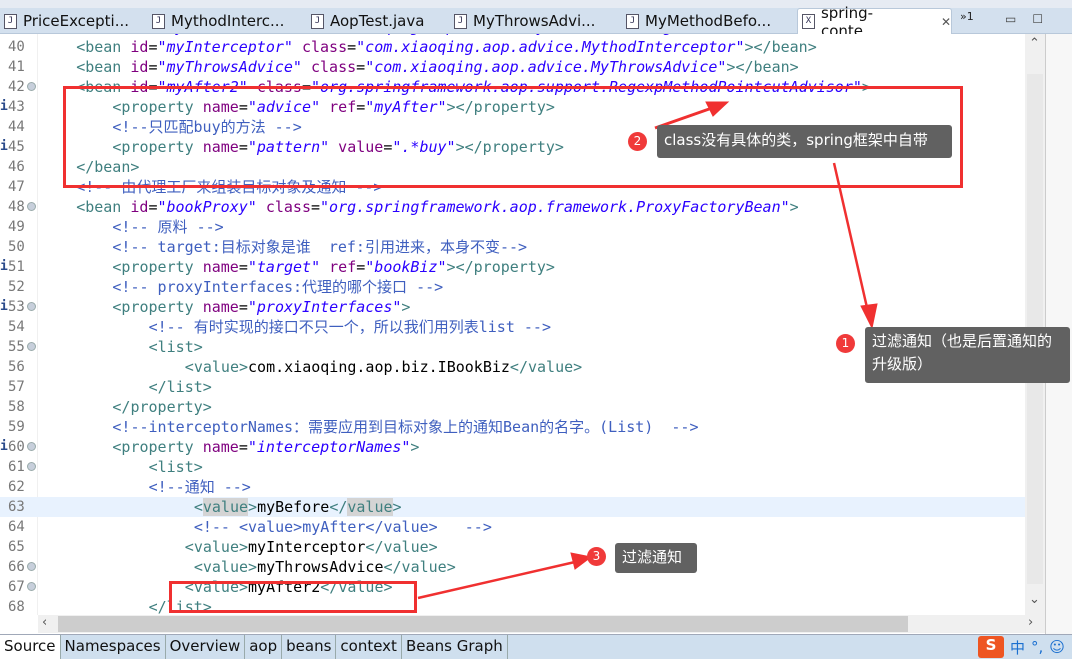 The height and width of the screenshot is (659, 1072). Describe the element at coordinates (967, 355) in the screenshot. I see `annotation-callout-1: 过滤通知（也是后置通知的升级版）` at that location.